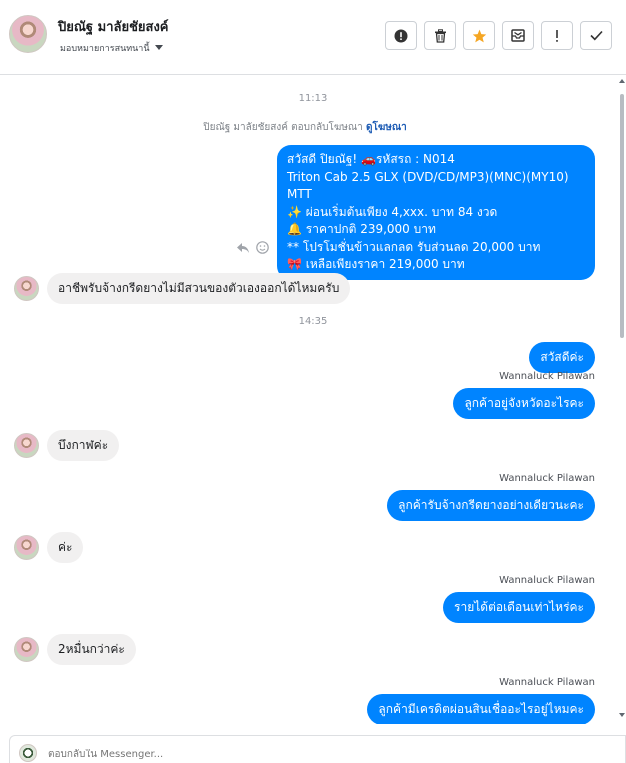 The height and width of the screenshot is (763, 626). I want to click on archive-icon, so click(518, 35).